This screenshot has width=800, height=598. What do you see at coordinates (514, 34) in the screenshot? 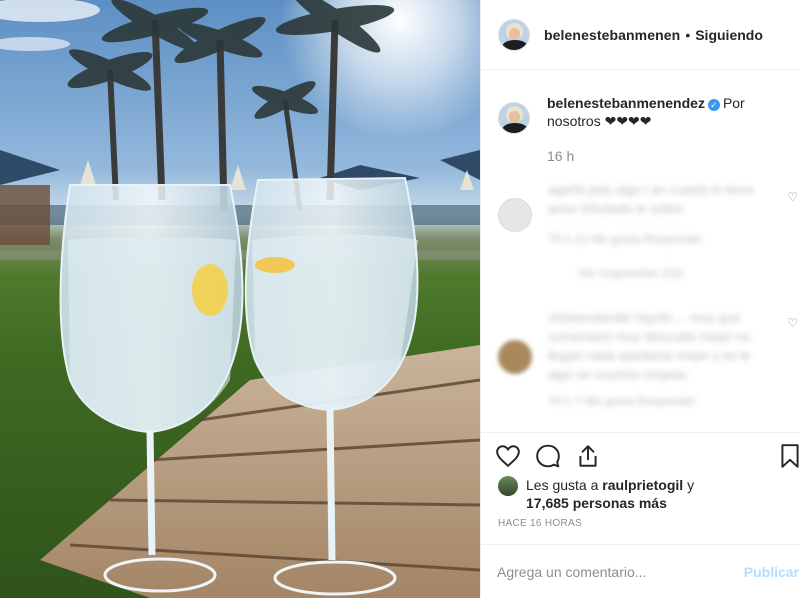
I see `author-avatar` at bounding box center [514, 34].